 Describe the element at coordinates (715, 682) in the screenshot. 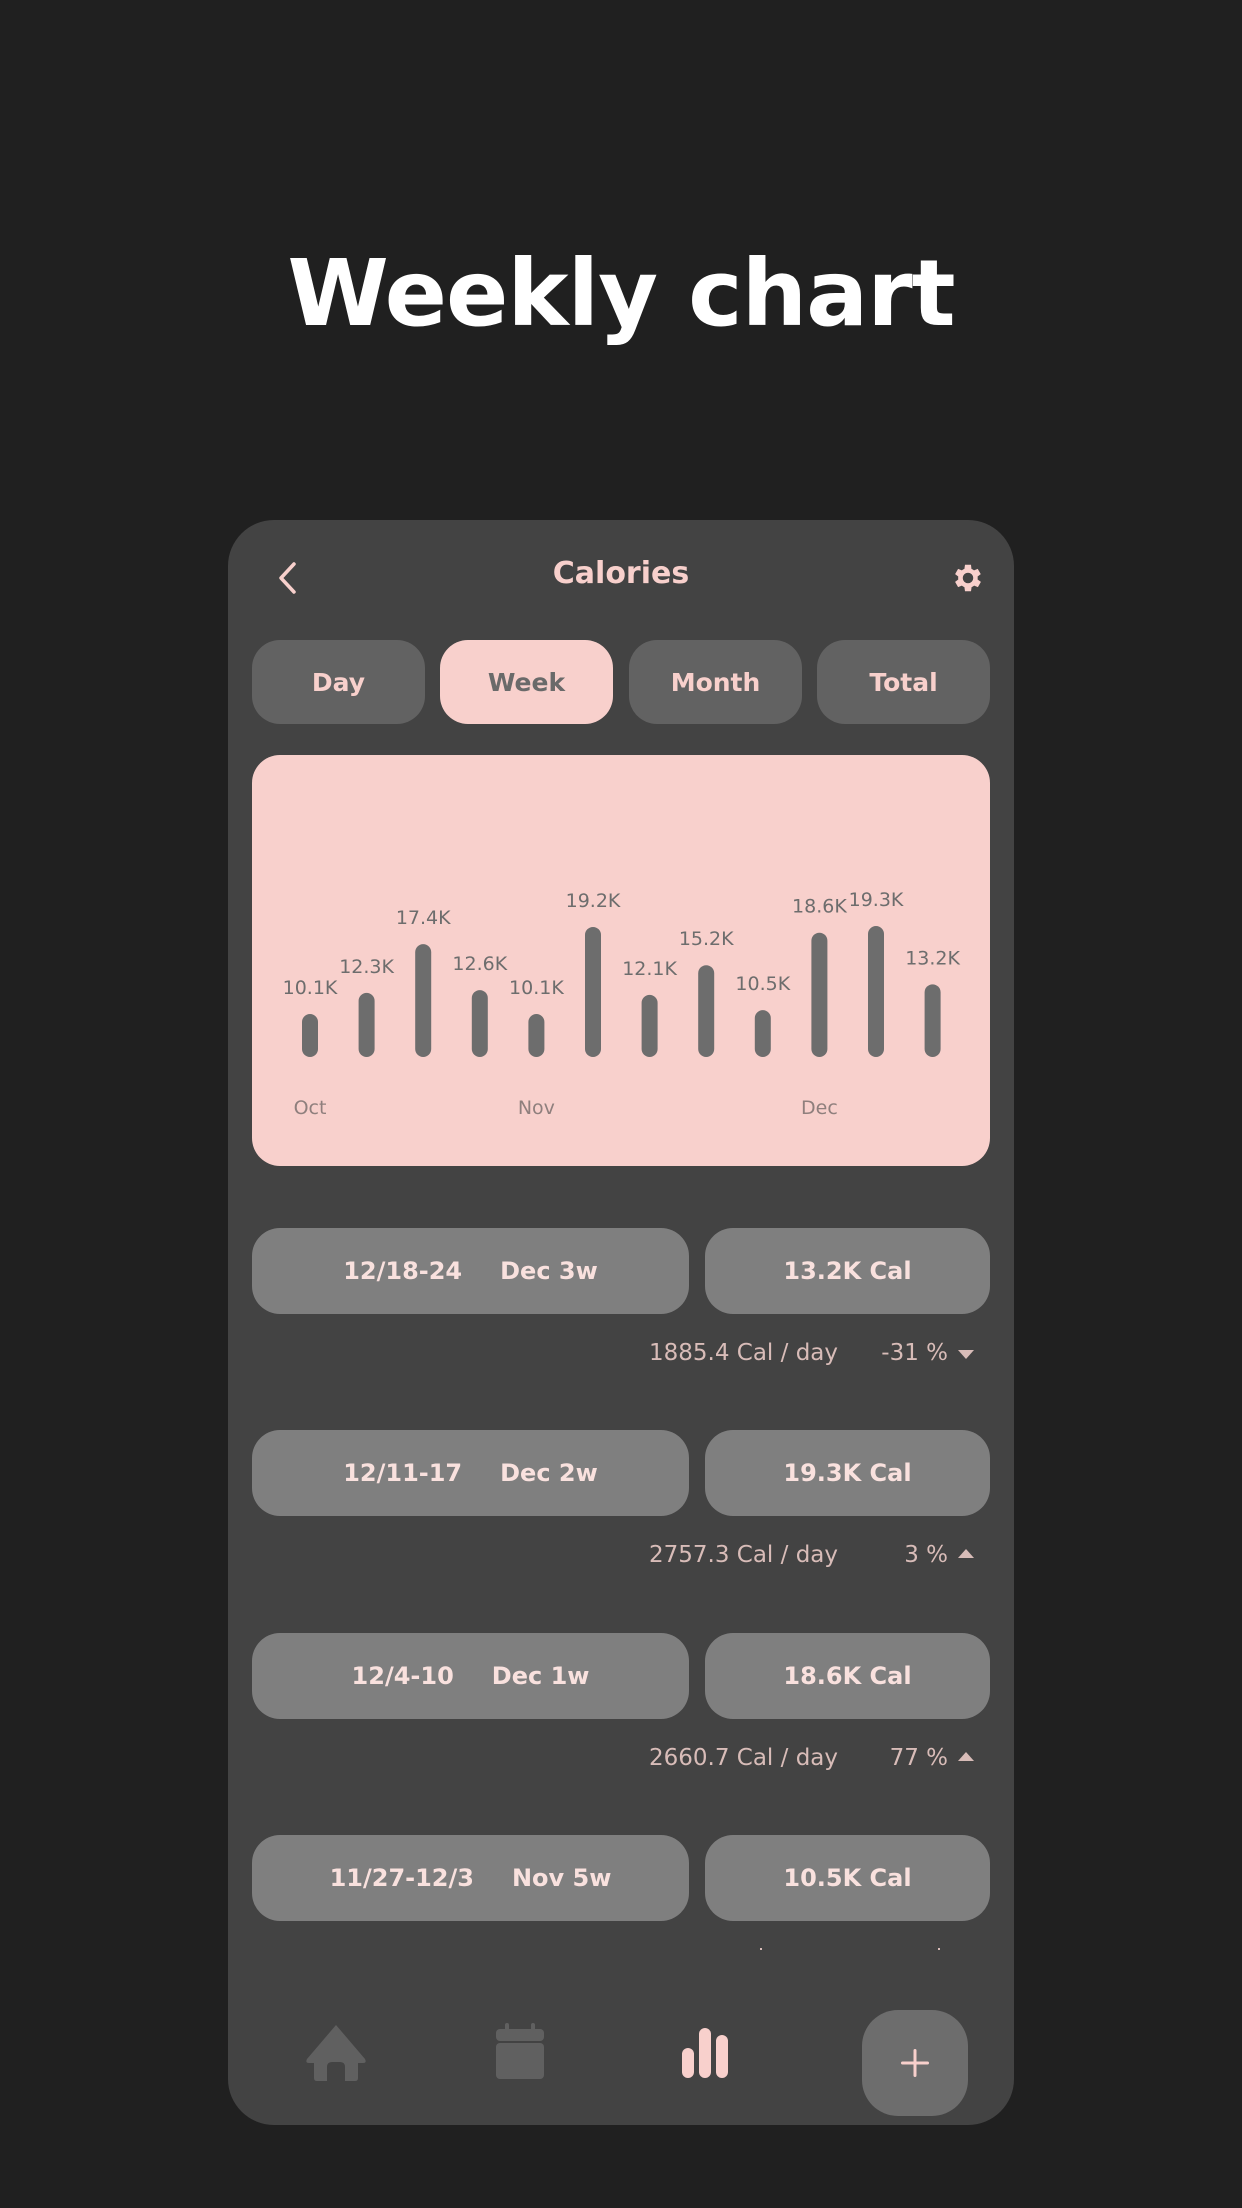

I see `tab-month: Month` at that location.